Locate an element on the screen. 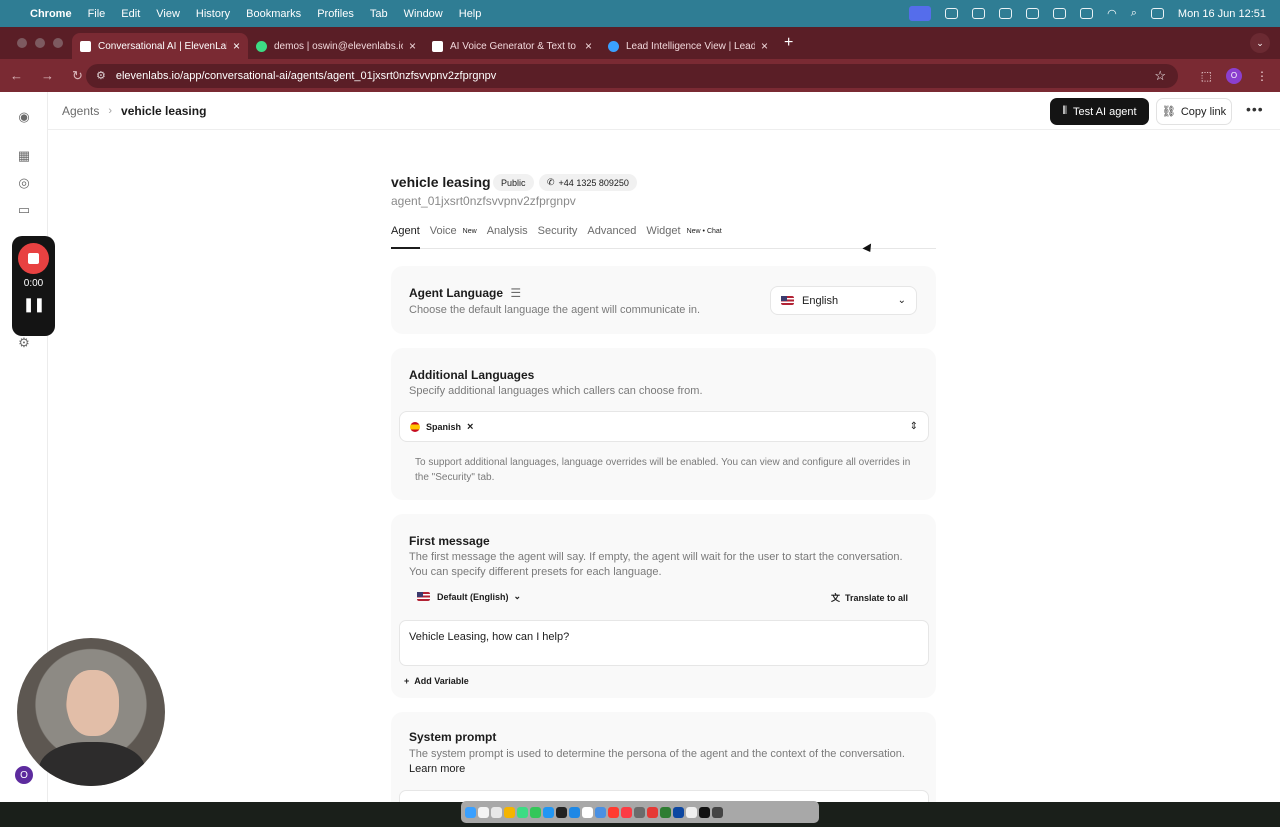 This screenshot has width=1280, height=827. menu-bookmarks: Bookmarks is located at coordinates (273, 14).